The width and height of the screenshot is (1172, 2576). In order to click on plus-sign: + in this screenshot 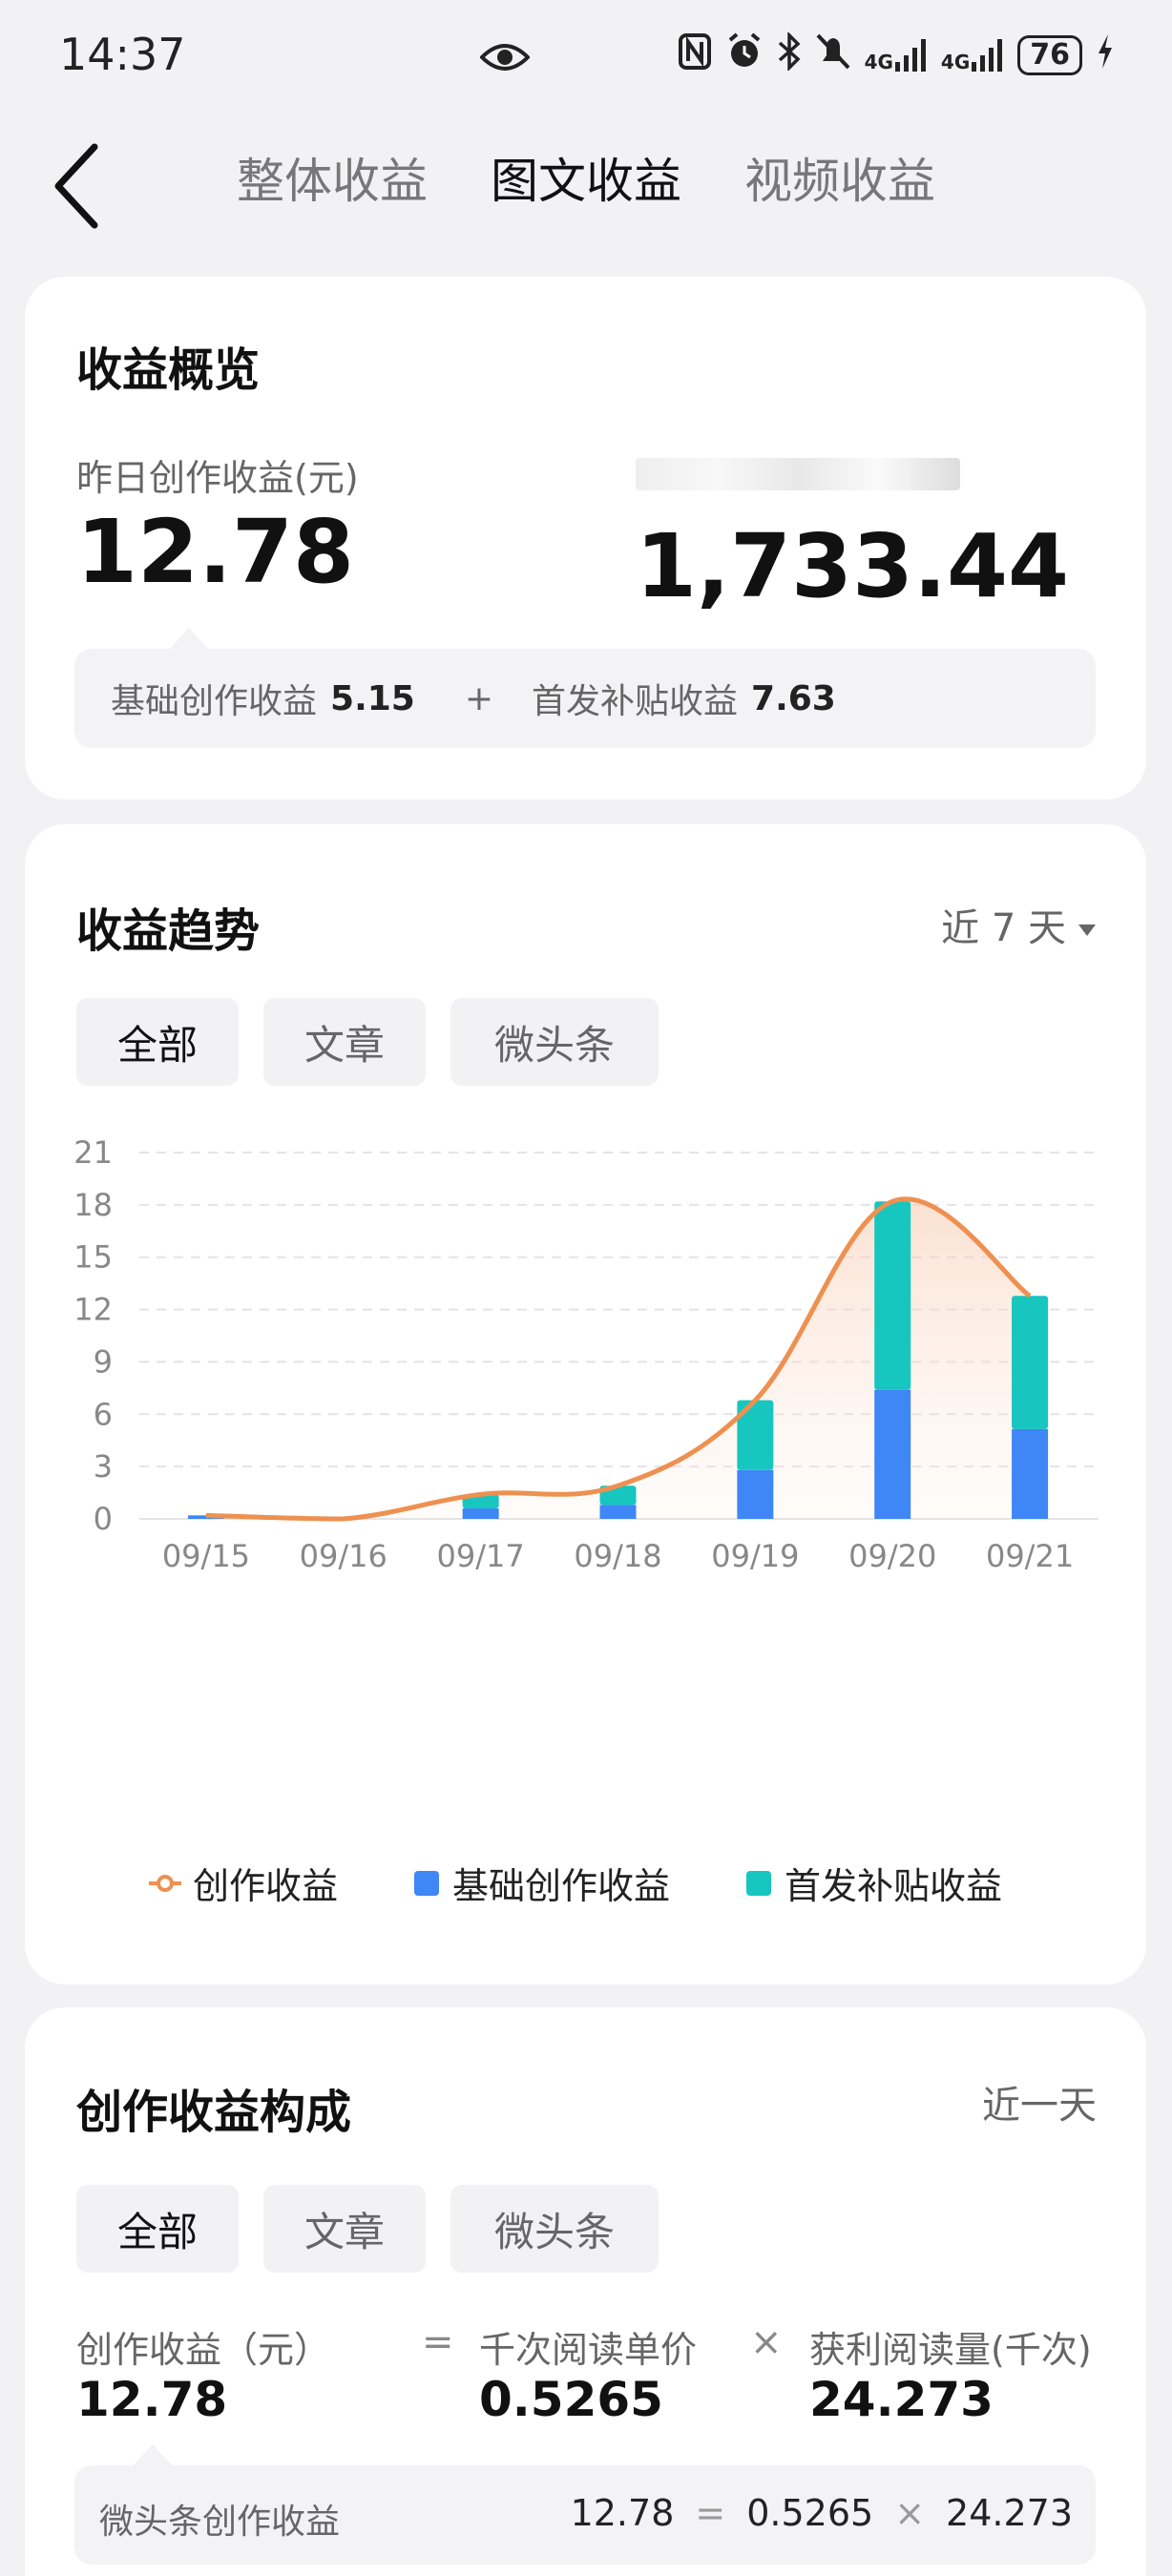, I will do `click(479, 698)`.